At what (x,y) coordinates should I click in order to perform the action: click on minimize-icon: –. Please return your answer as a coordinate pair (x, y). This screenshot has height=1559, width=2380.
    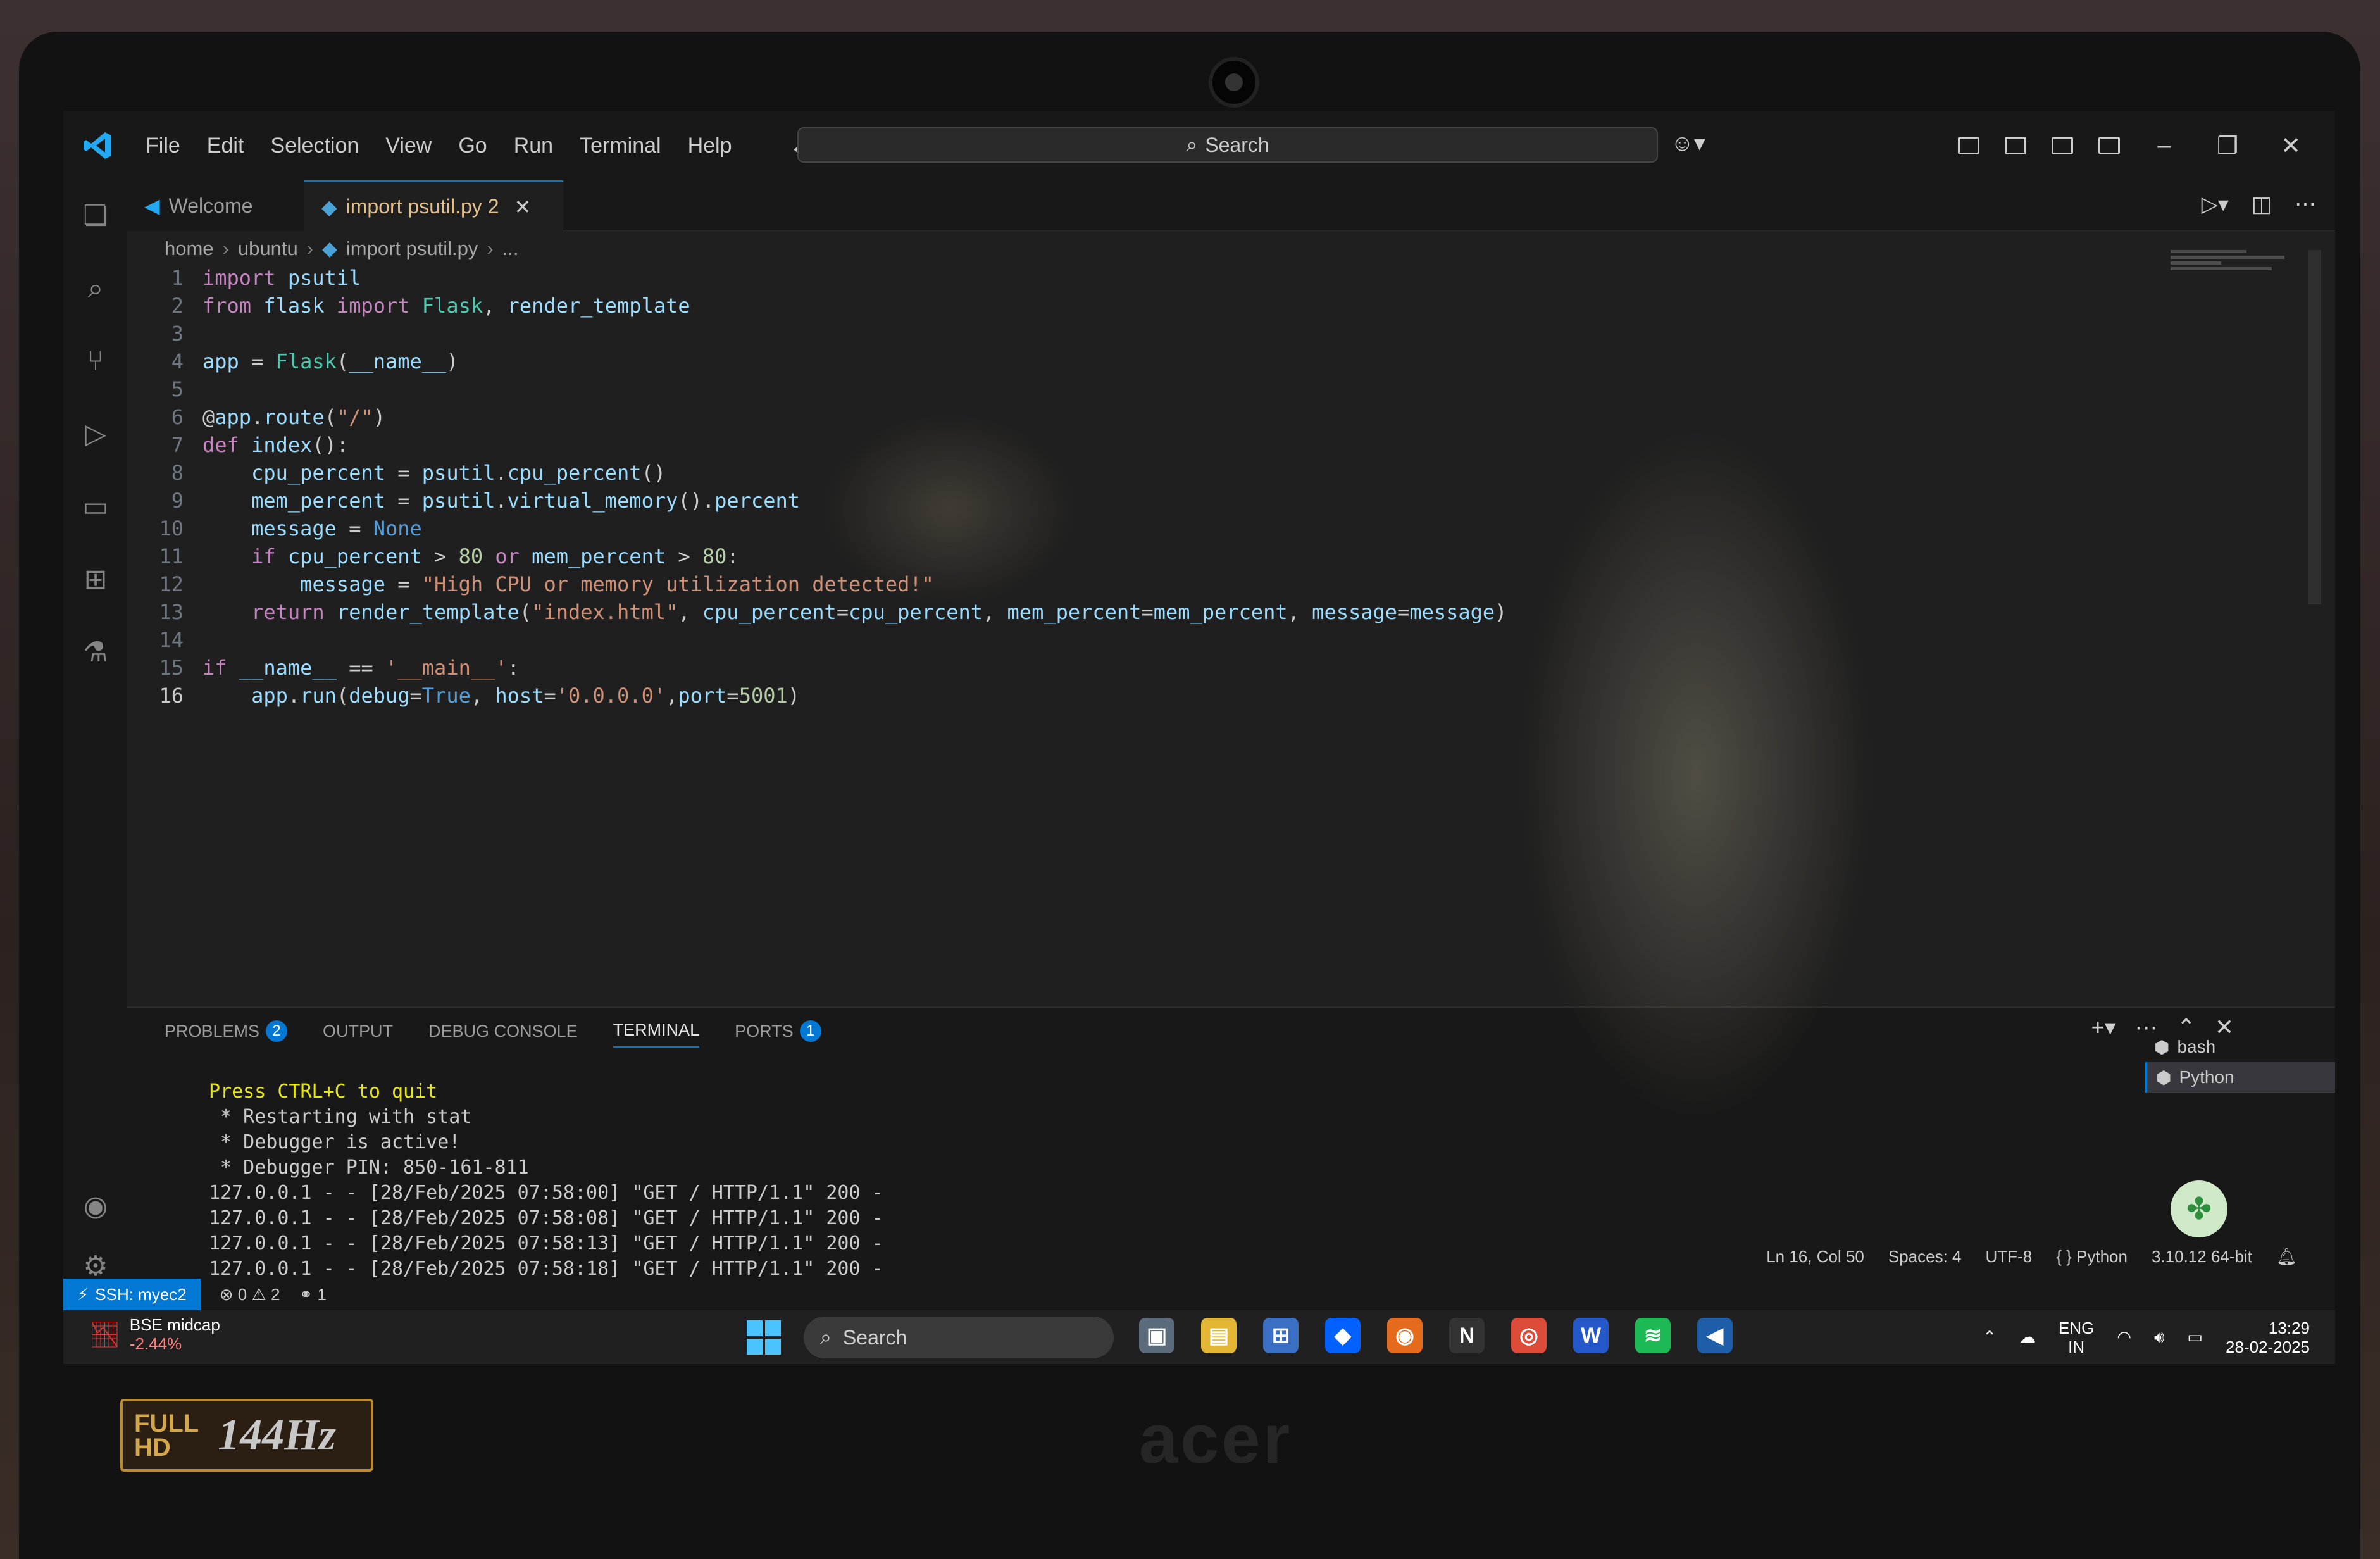
    Looking at the image, I should click on (2164, 146).